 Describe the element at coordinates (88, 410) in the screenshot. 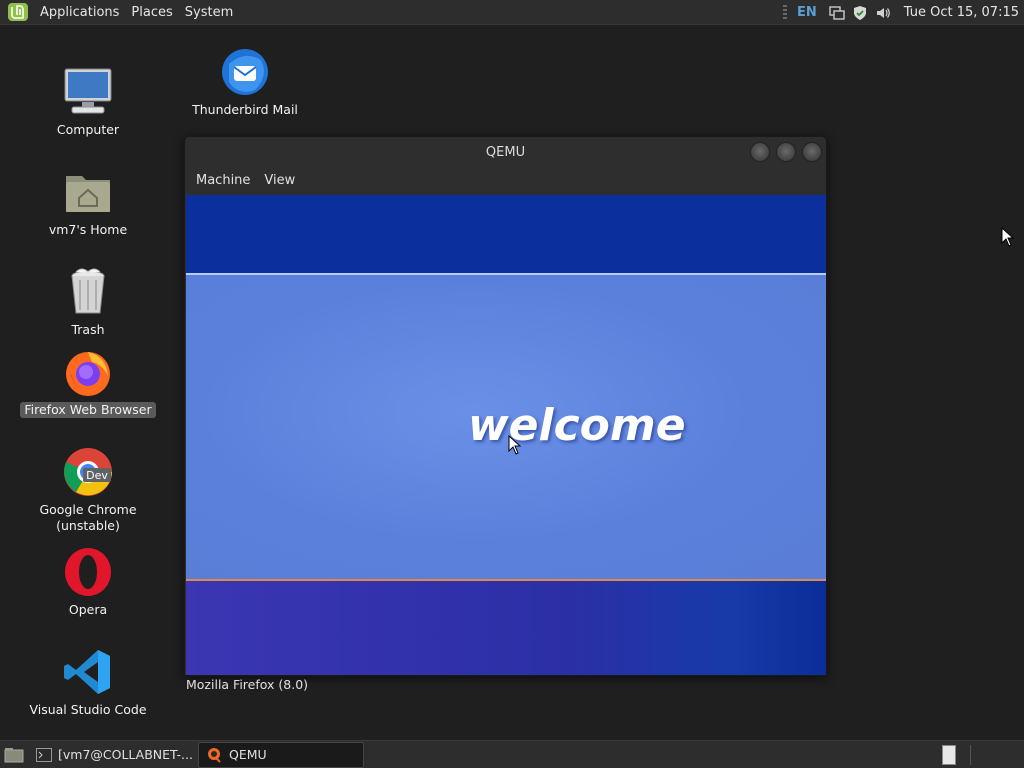

I see `desktop-icon-label: Firefox Web Browser` at that location.